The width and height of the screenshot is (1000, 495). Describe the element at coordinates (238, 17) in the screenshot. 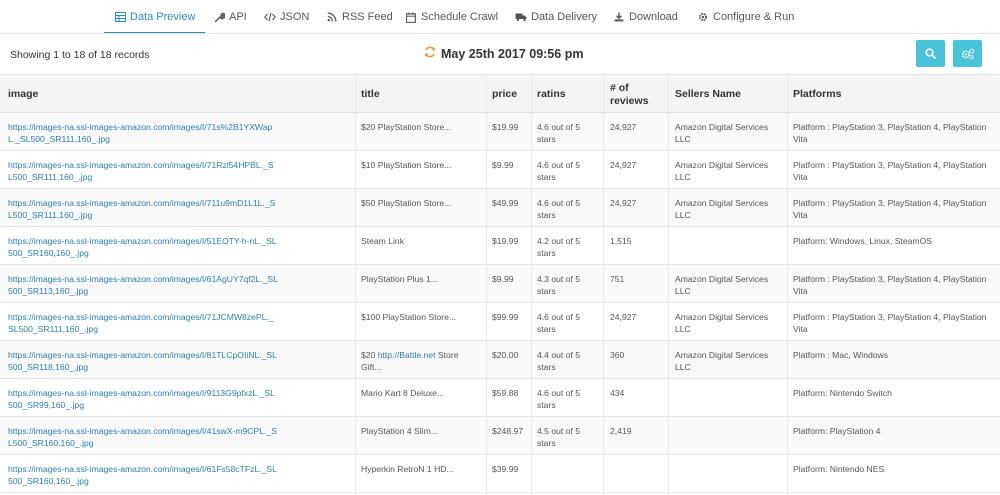

I see `tab-label: API` at that location.